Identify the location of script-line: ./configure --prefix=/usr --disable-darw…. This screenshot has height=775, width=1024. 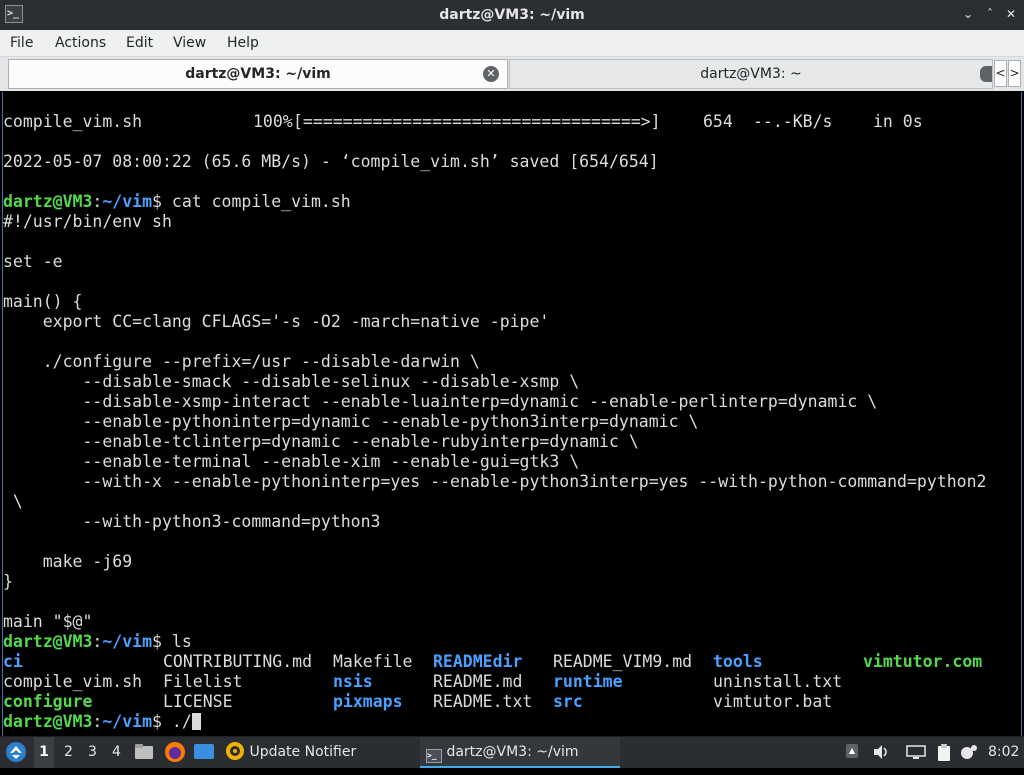
(241, 361).